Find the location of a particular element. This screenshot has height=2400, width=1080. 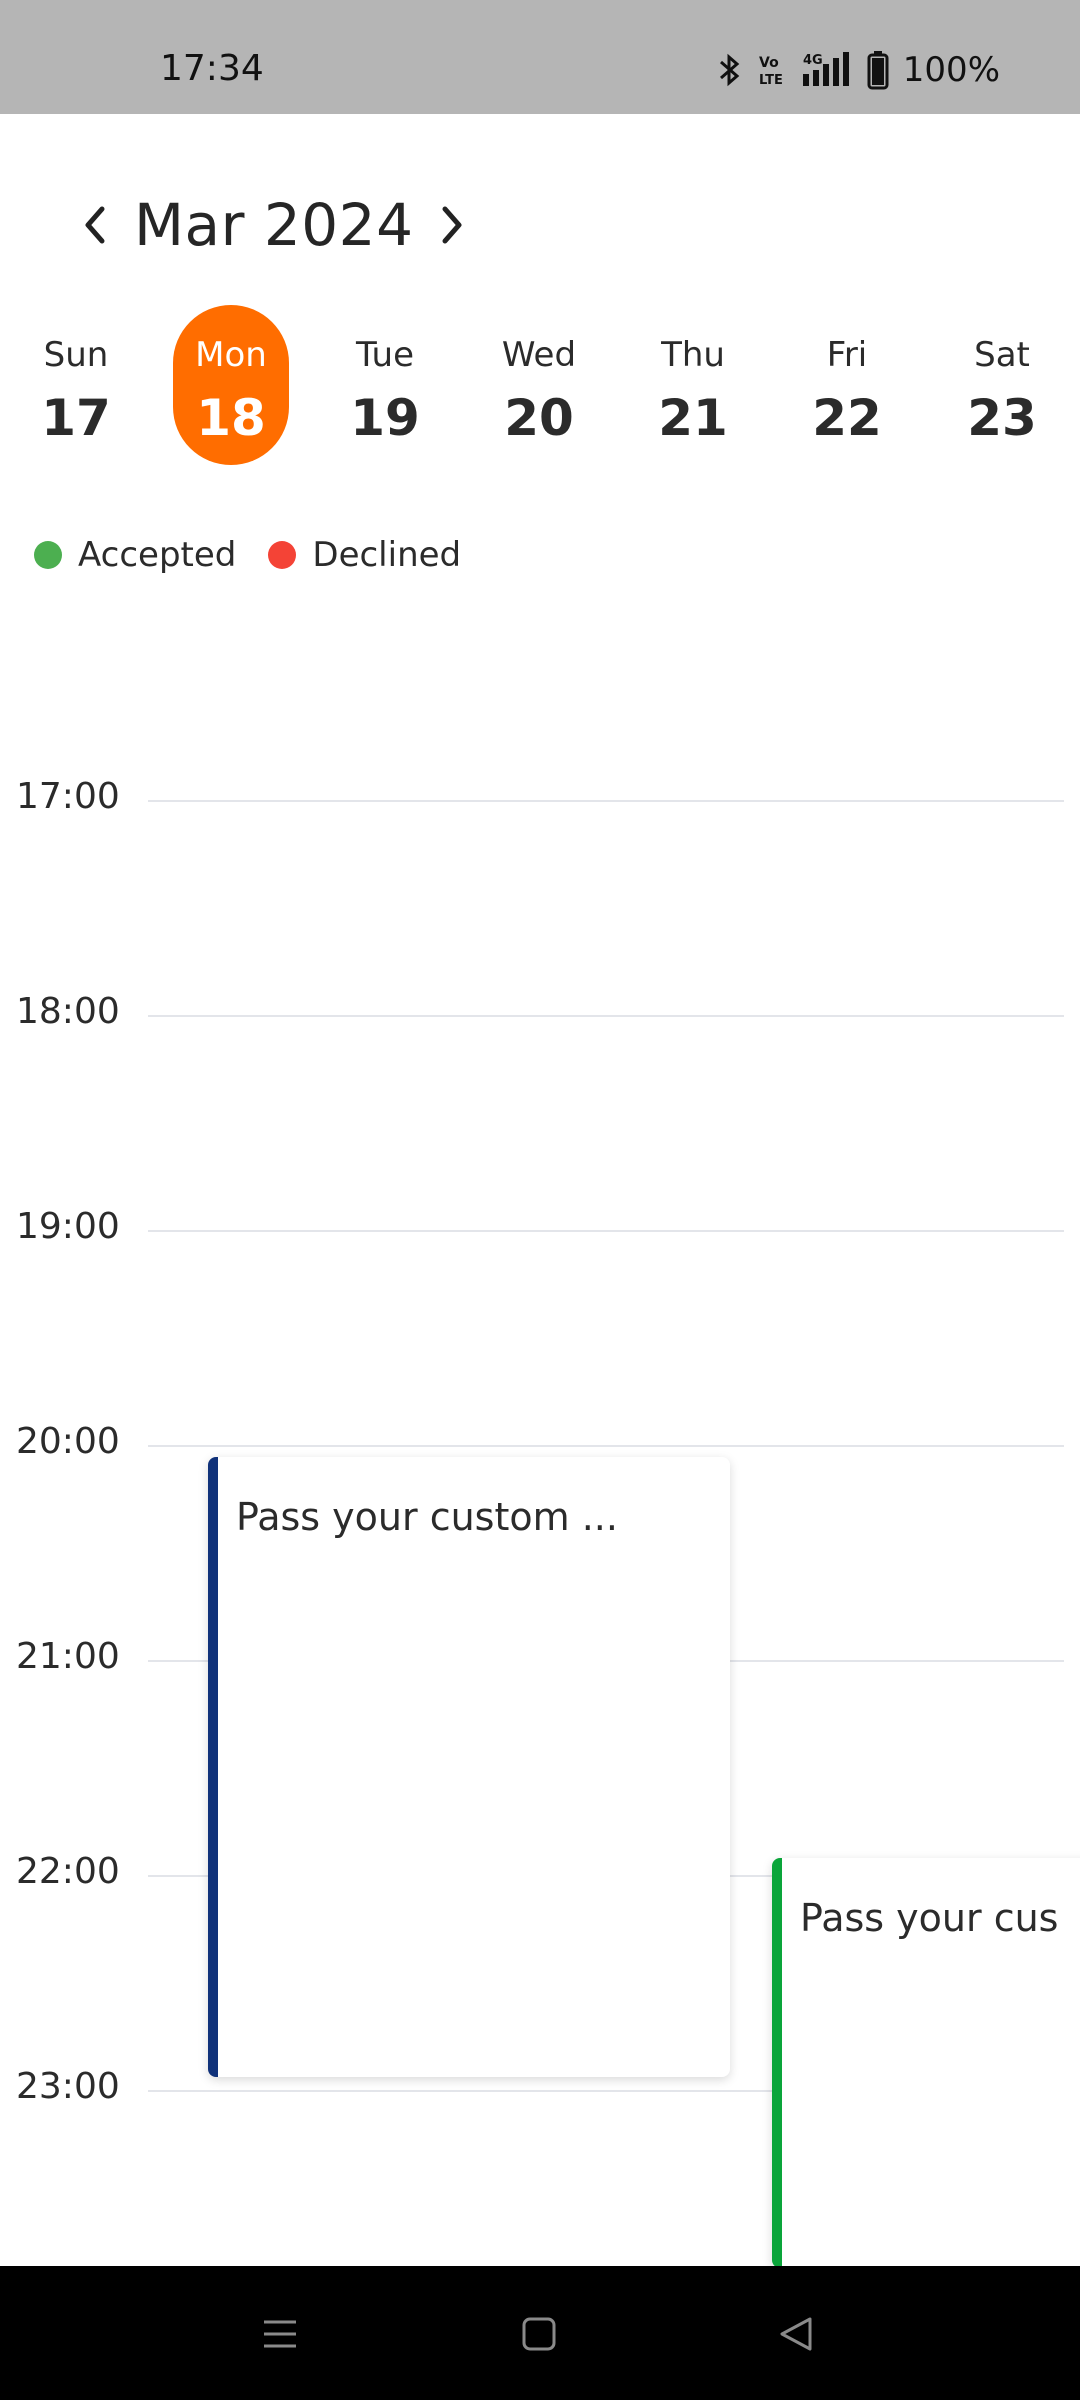

day-name: Fri is located at coordinates (847, 355).